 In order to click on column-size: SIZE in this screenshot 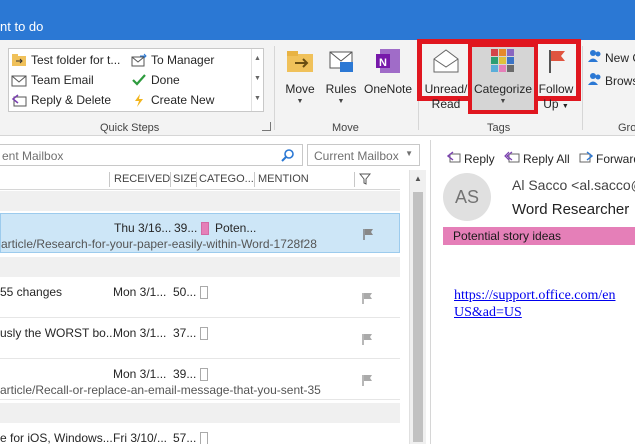, I will do `click(185, 179)`.